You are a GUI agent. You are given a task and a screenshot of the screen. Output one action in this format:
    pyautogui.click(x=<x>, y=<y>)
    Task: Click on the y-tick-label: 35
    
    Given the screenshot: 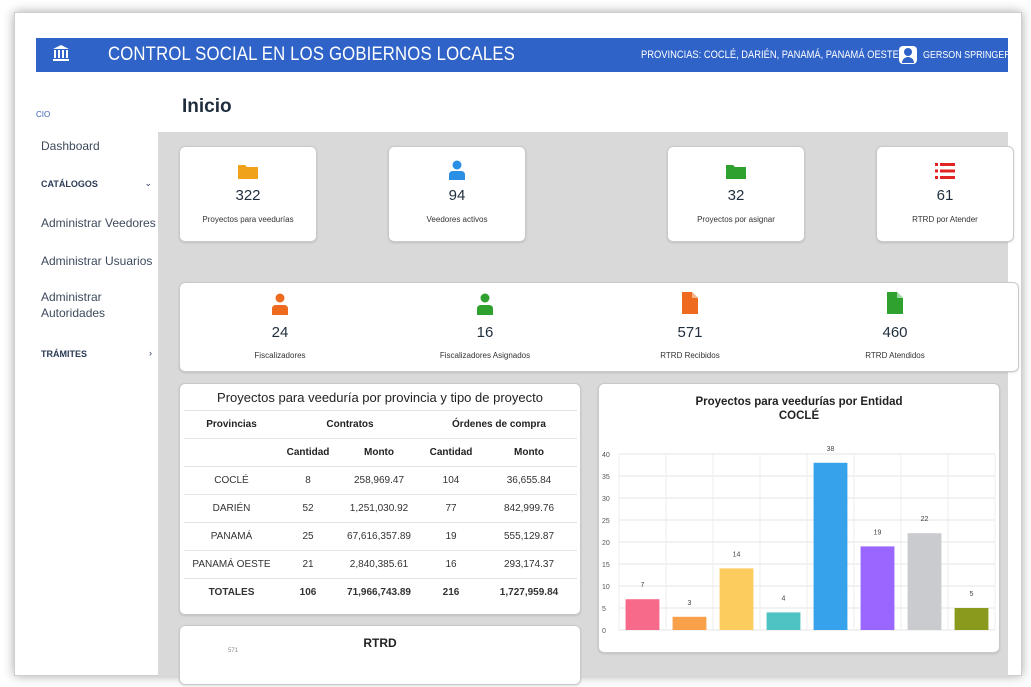 What is the action you would take?
    pyautogui.click(x=606, y=477)
    